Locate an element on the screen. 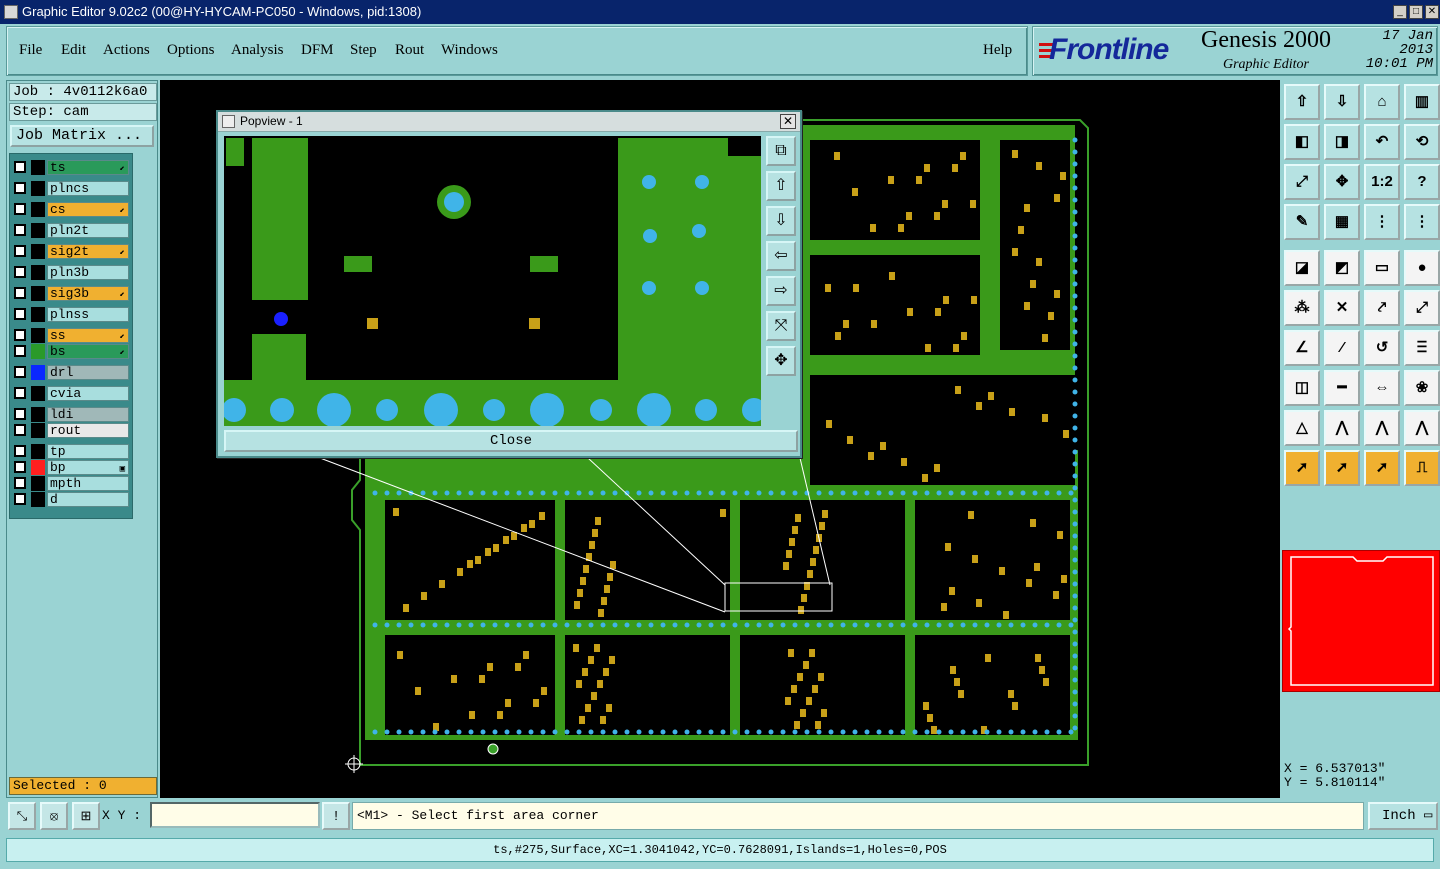  triangle-b-icon: ⋀ is located at coordinates (1382, 428).